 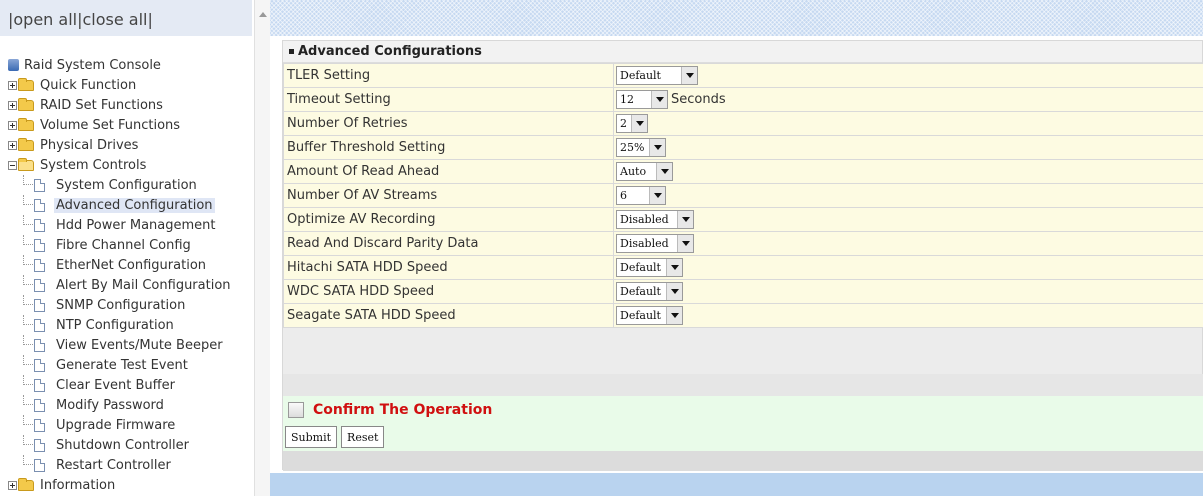 I want to click on config-row: Seagate SATA HDD Speed Default, so click(x=743, y=315).